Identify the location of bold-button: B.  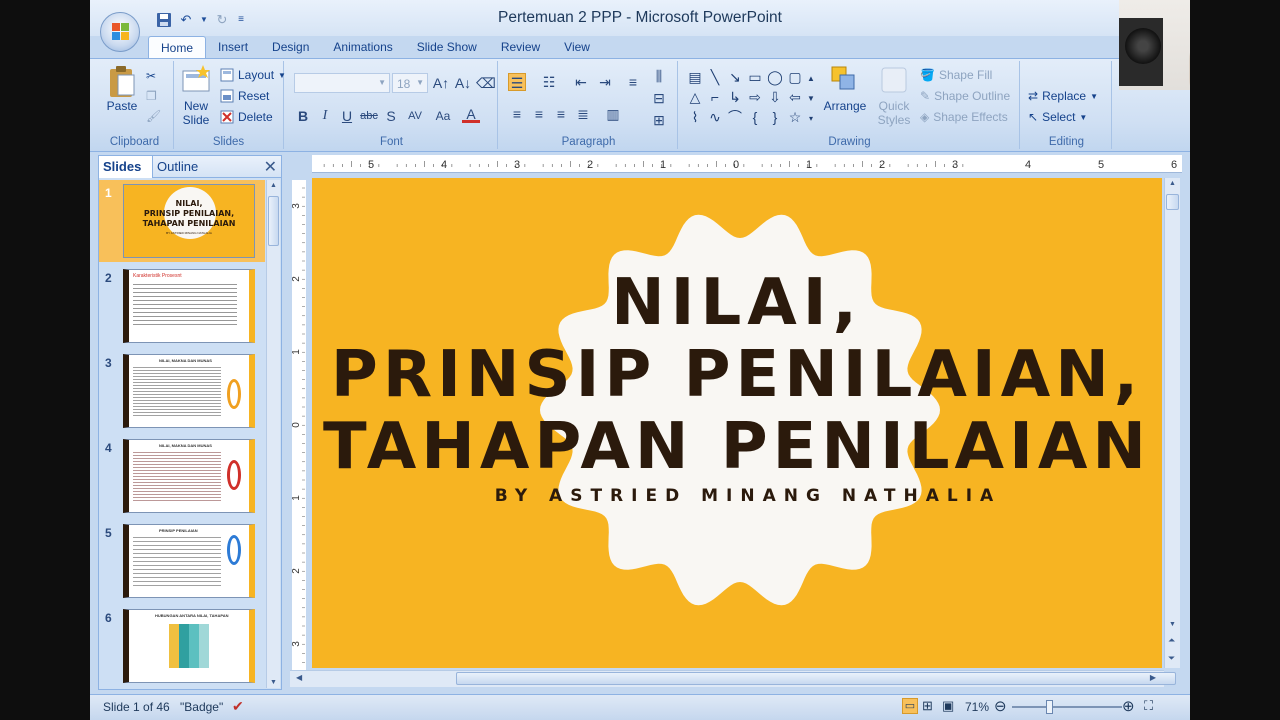
(303, 116).